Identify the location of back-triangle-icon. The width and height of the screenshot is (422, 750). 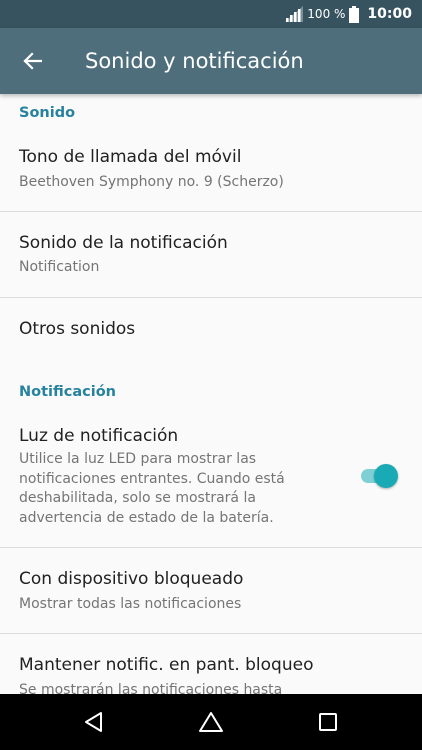
(93, 722).